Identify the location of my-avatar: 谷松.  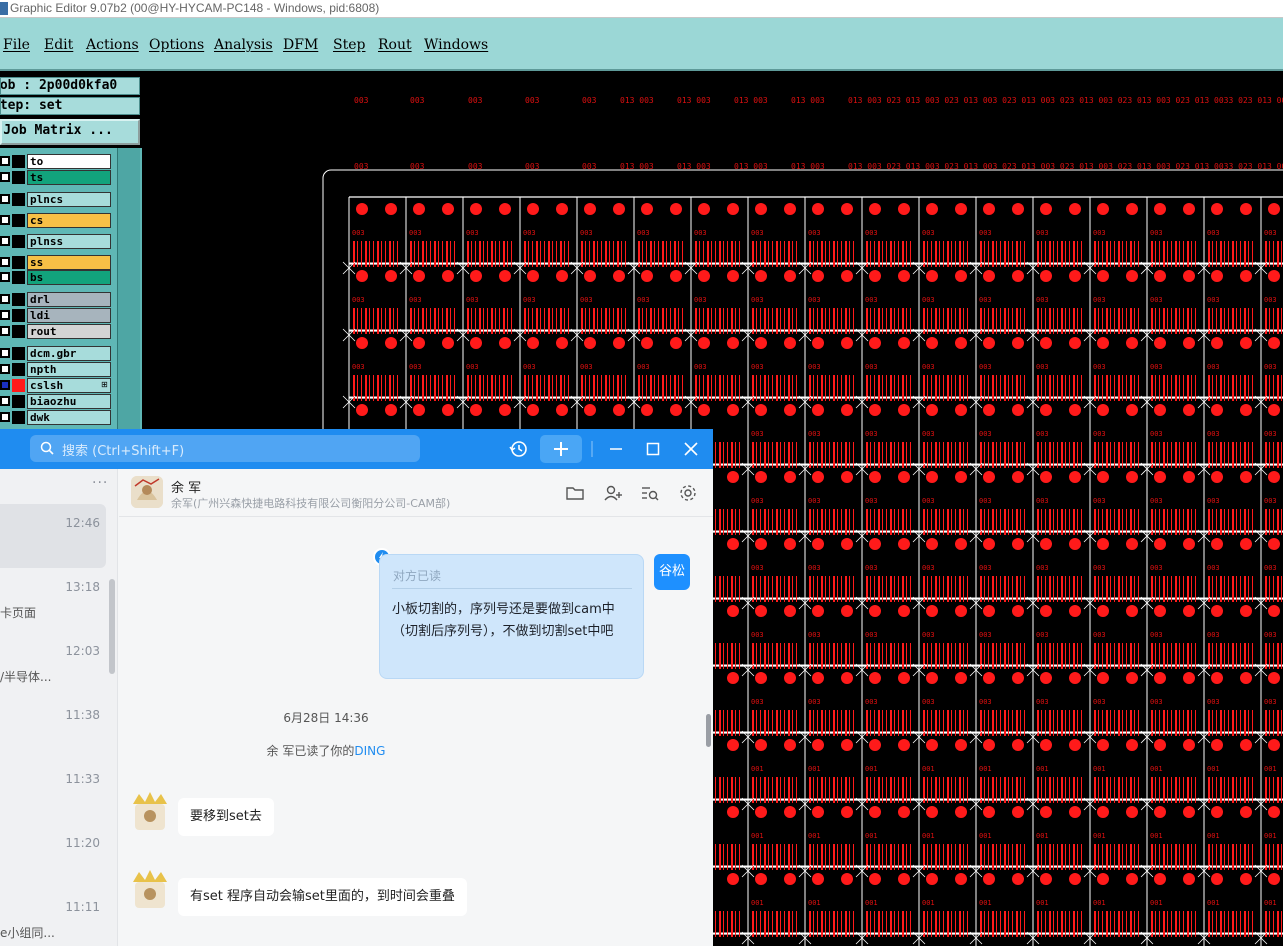
(672, 572).